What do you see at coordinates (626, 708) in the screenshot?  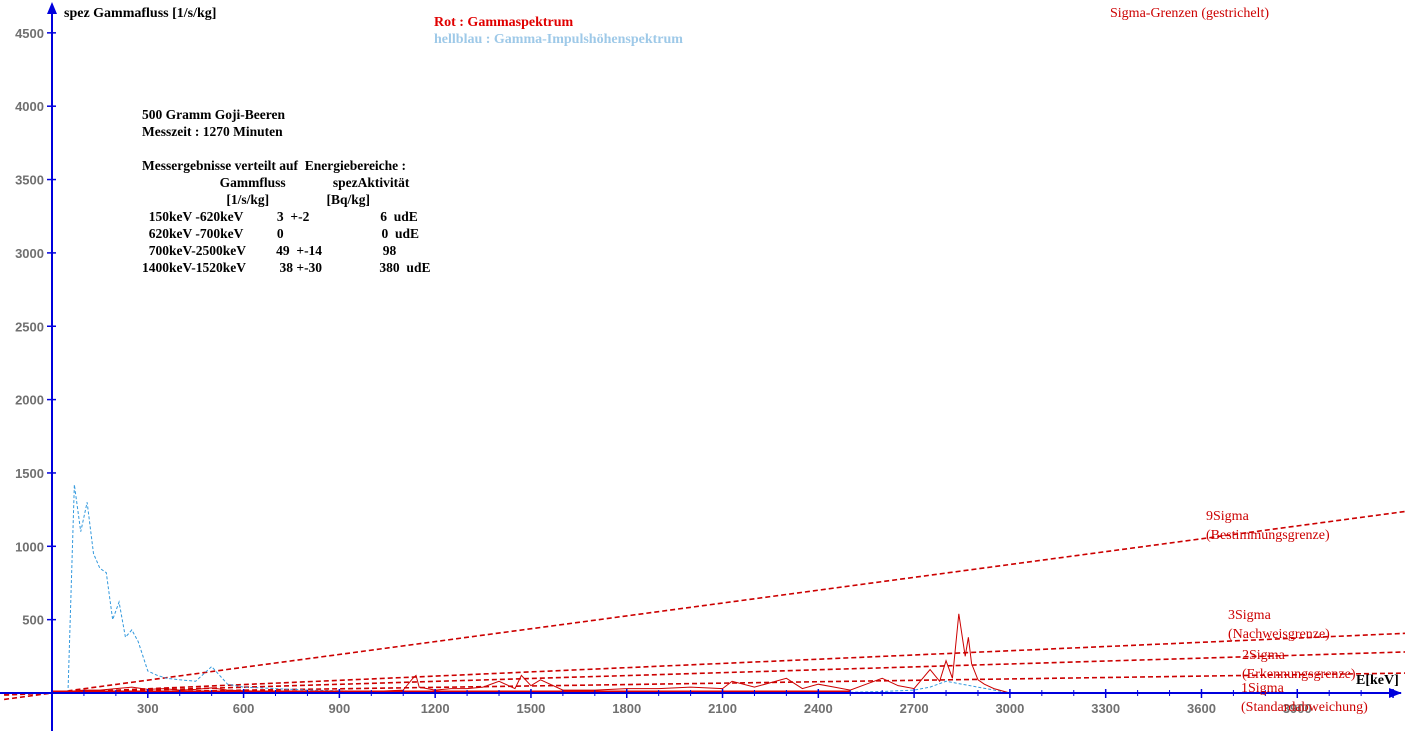 I see `x-tick-label: 1800` at bounding box center [626, 708].